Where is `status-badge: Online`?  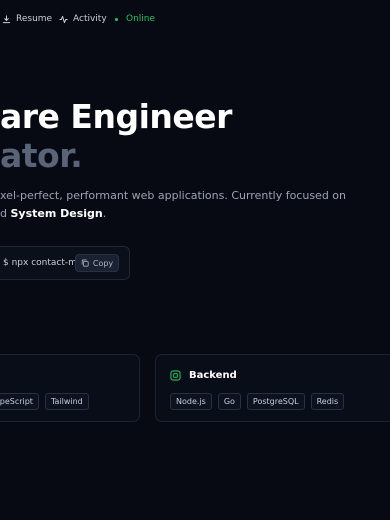 status-badge: Online is located at coordinates (135, 19).